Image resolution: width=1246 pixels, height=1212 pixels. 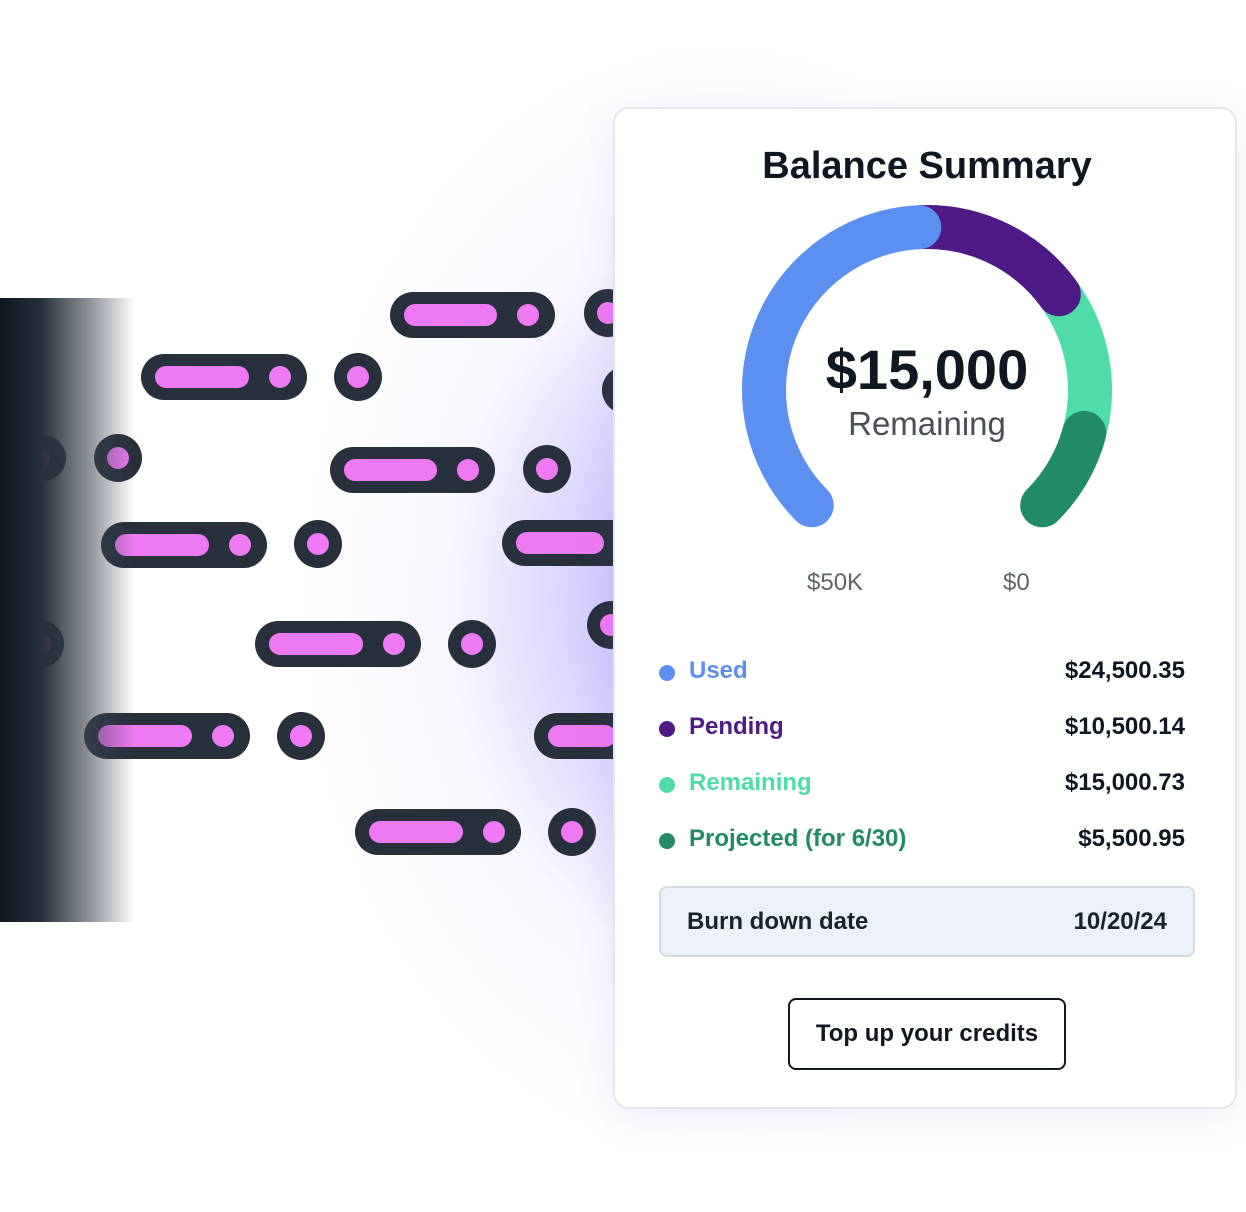 What do you see at coordinates (927, 1034) in the screenshot?
I see `top-up-credits-button: Top up your credits` at bounding box center [927, 1034].